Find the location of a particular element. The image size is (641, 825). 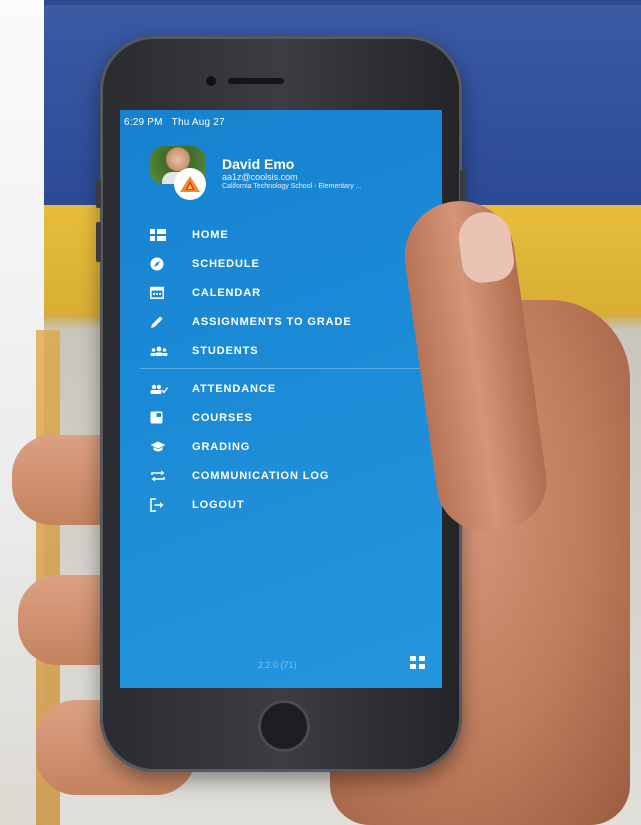

menu-item-students: STUDENTS is located at coordinates (296, 350).